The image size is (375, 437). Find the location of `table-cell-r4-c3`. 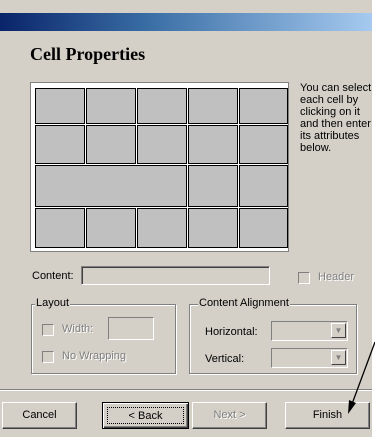

table-cell-r4-c3 is located at coordinates (162, 228).